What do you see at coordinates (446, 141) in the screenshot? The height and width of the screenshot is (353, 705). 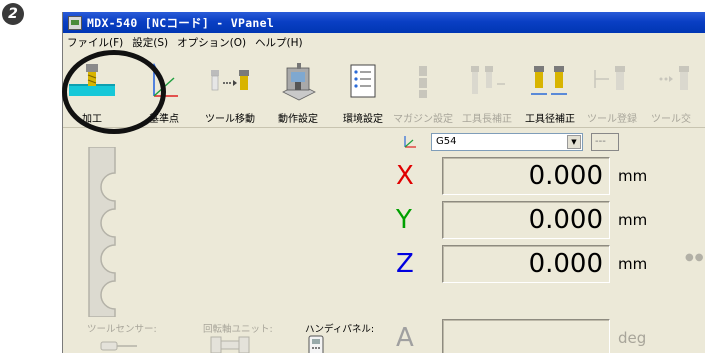 I see `coordinate-system-value: G54` at bounding box center [446, 141].